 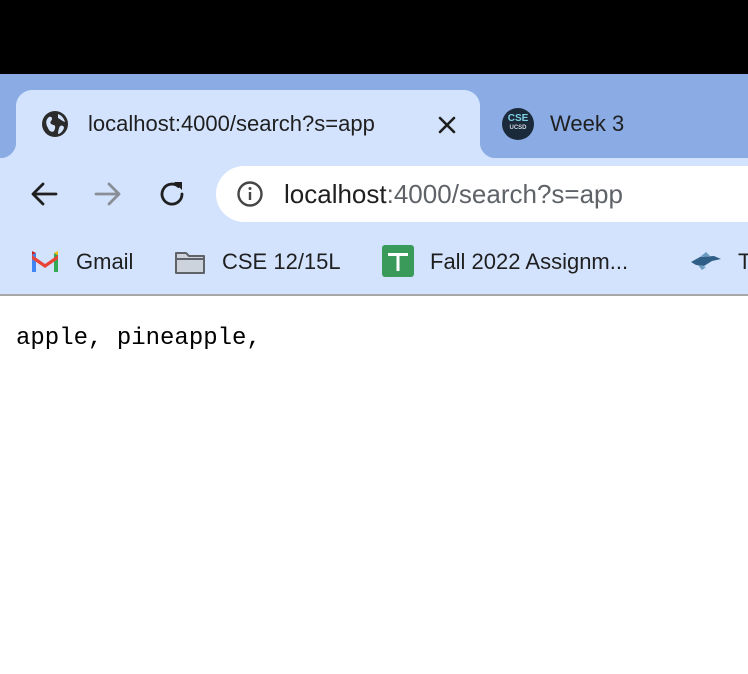 I want to click on forward-button, so click(x=108, y=194).